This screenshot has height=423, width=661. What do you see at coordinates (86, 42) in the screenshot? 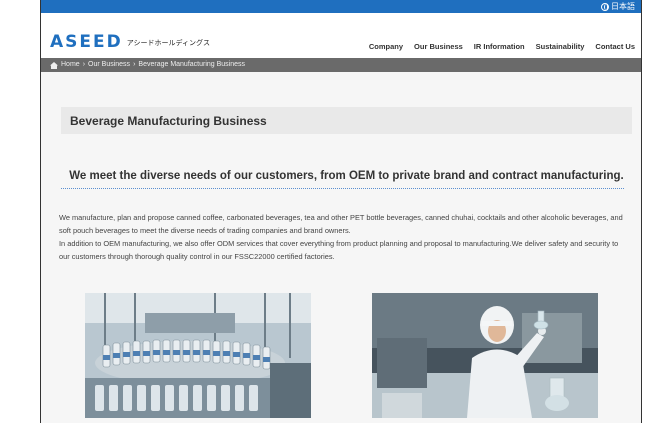
I see `logo-mark: ASEED` at bounding box center [86, 42].